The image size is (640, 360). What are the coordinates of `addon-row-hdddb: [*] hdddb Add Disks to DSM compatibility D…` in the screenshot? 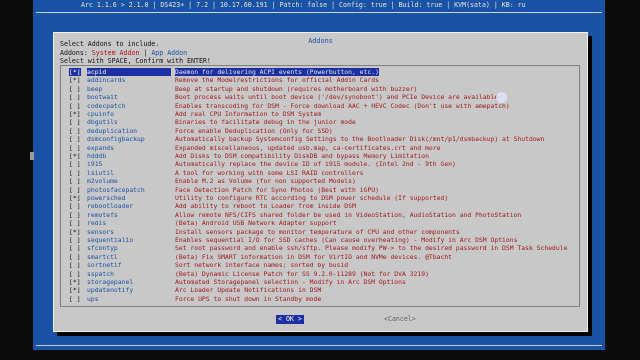 It's located at (320, 156).